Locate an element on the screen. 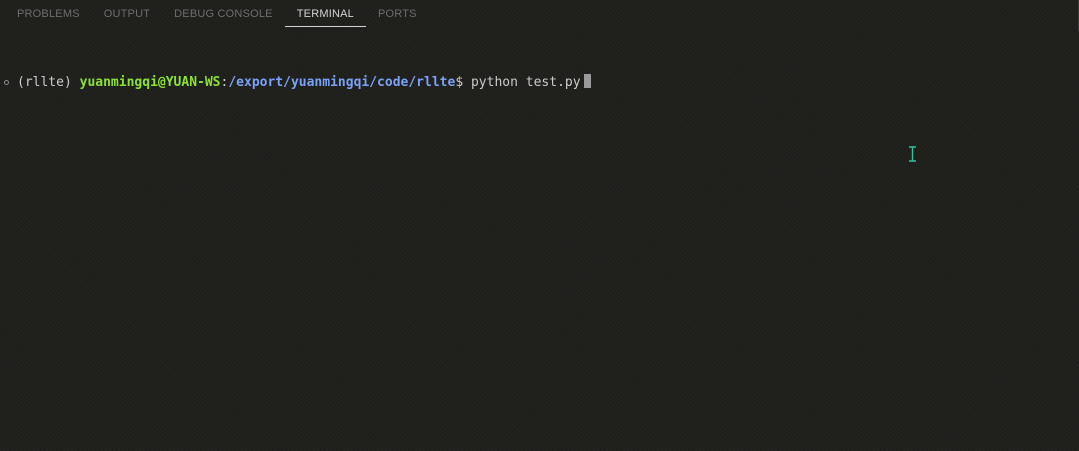 The image size is (1079, 451). tab-terminal: TERMINAL is located at coordinates (325, 13).